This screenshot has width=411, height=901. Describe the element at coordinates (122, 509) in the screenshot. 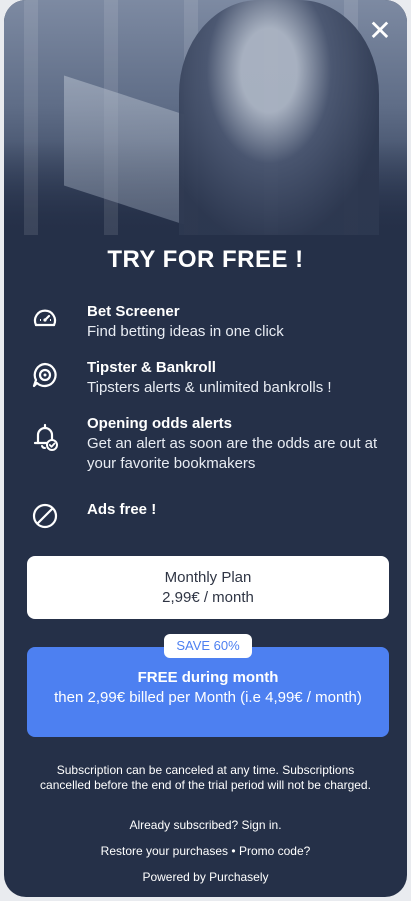

I see `feature-title: Ads free !` at that location.